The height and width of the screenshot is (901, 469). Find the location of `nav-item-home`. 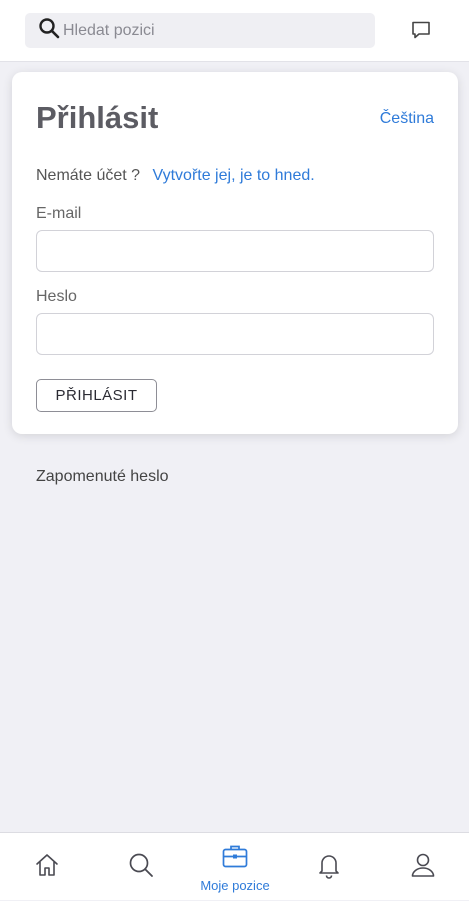

nav-item-home is located at coordinates (47, 867).